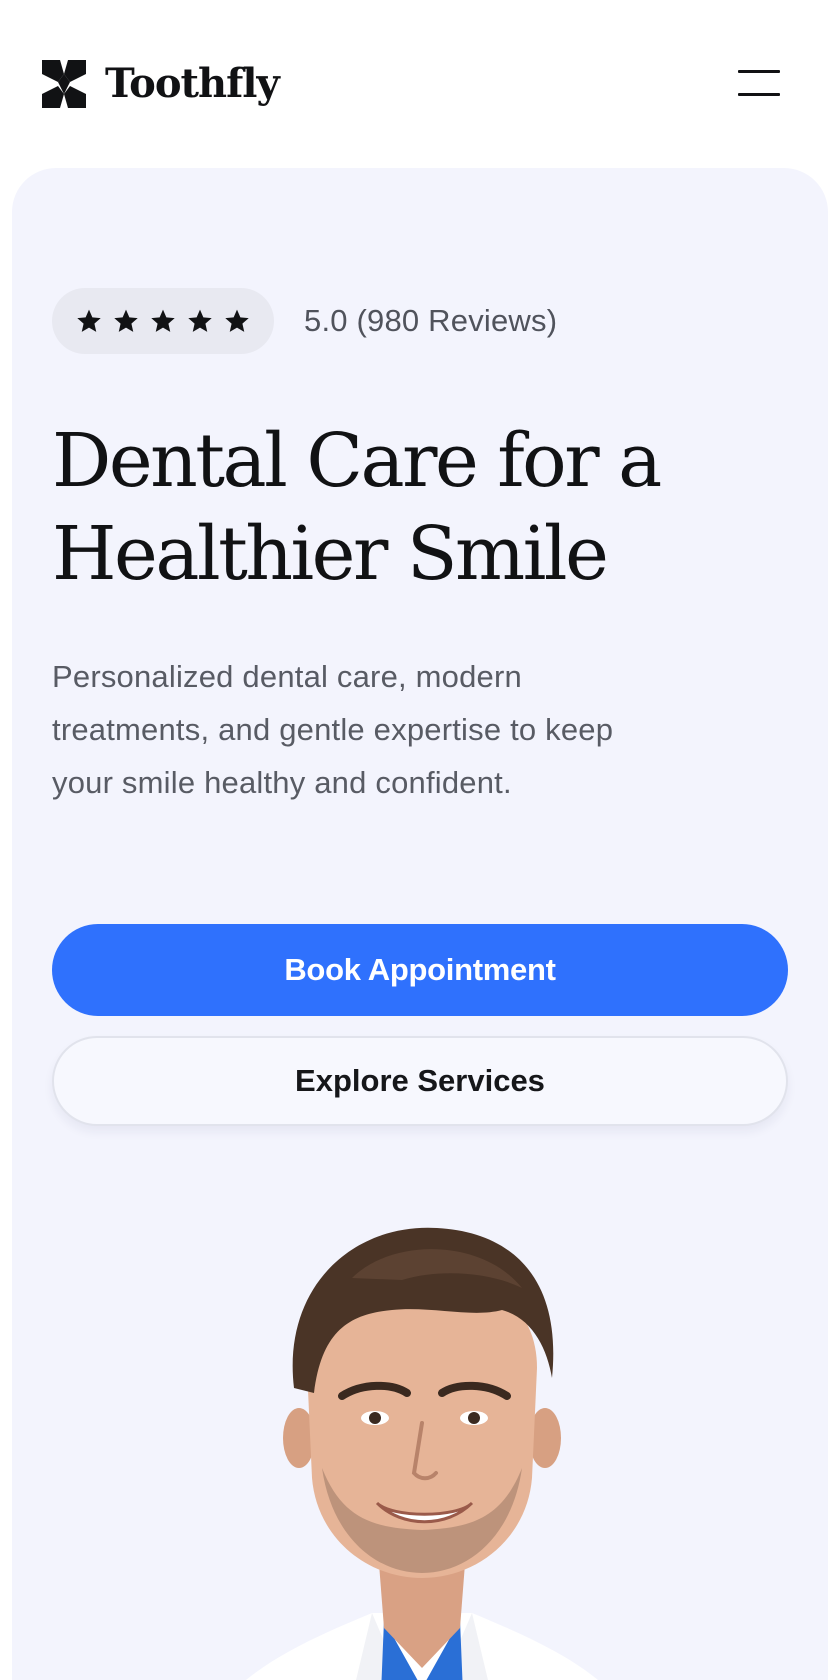 The width and height of the screenshot is (840, 1680). What do you see at coordinates (422, 1453) in the screenshot?
I see `dentist-portrait` at bounding box center [422, 1453].